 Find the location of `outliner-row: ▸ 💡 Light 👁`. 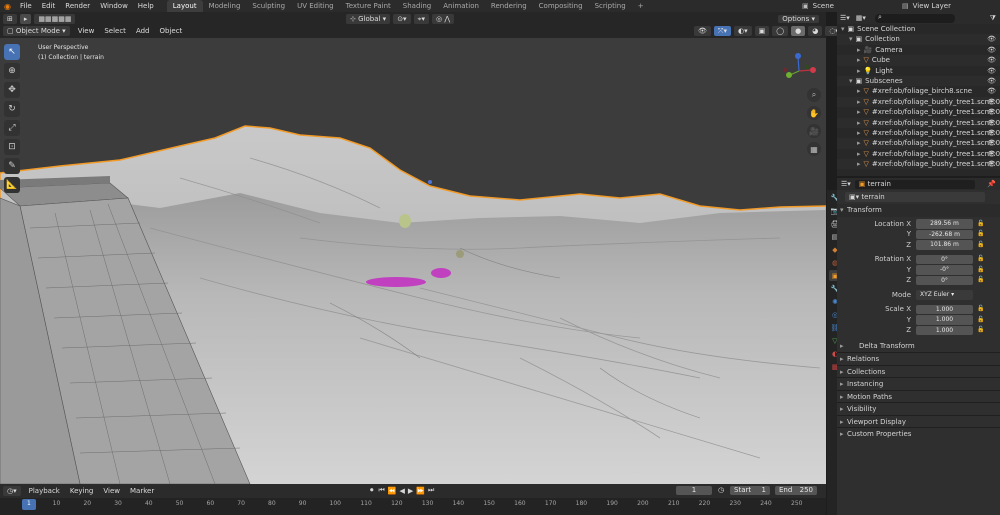

outliner-row: ▸ 💡 Light 👁 is located at coordinates (918, 71).